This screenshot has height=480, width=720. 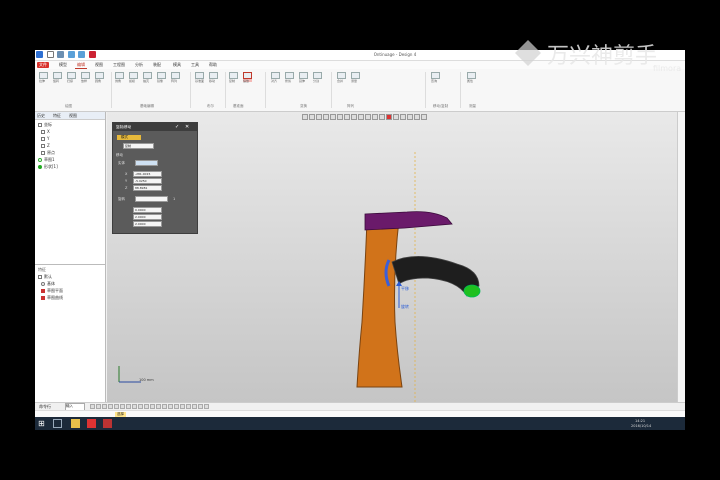 I want to click on entity-field, so click(x=146, y=163).